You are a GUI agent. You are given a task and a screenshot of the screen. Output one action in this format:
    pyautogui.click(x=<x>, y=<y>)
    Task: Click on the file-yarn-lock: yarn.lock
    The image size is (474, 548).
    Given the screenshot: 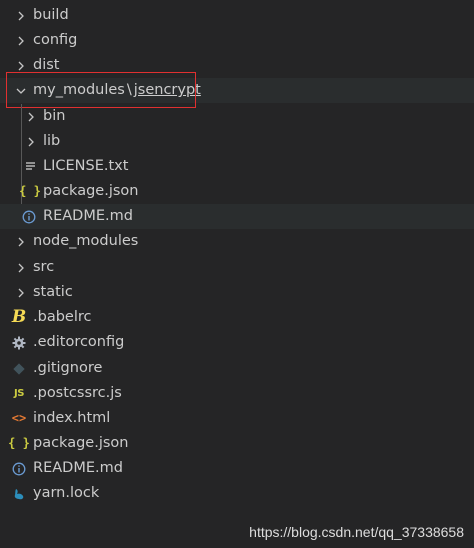 What is the action you would take?
    pyautogui.click(x=237, y=493)
    